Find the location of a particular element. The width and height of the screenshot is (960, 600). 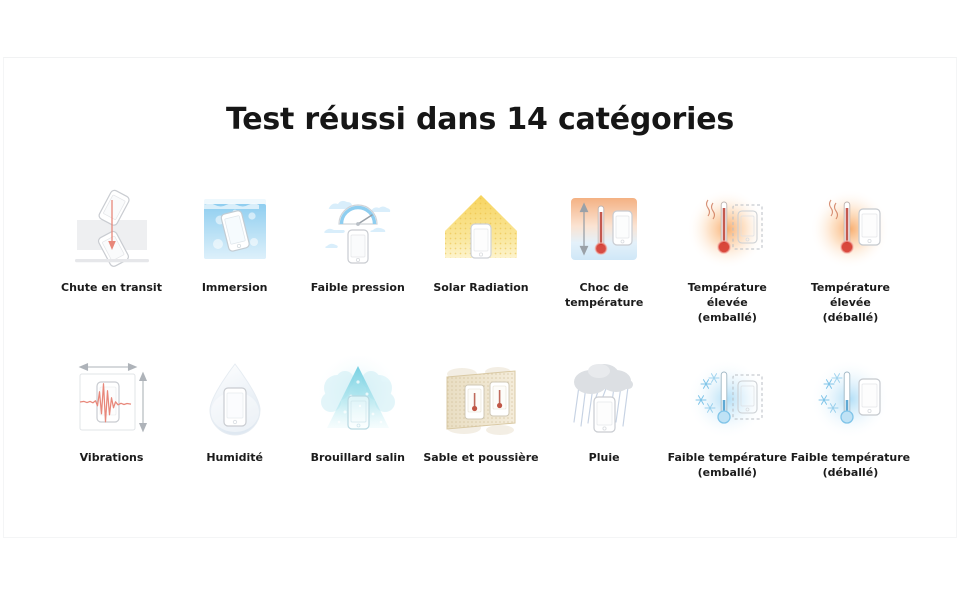

test-item-humidity: Humidité is located at coordinates (234, 410).